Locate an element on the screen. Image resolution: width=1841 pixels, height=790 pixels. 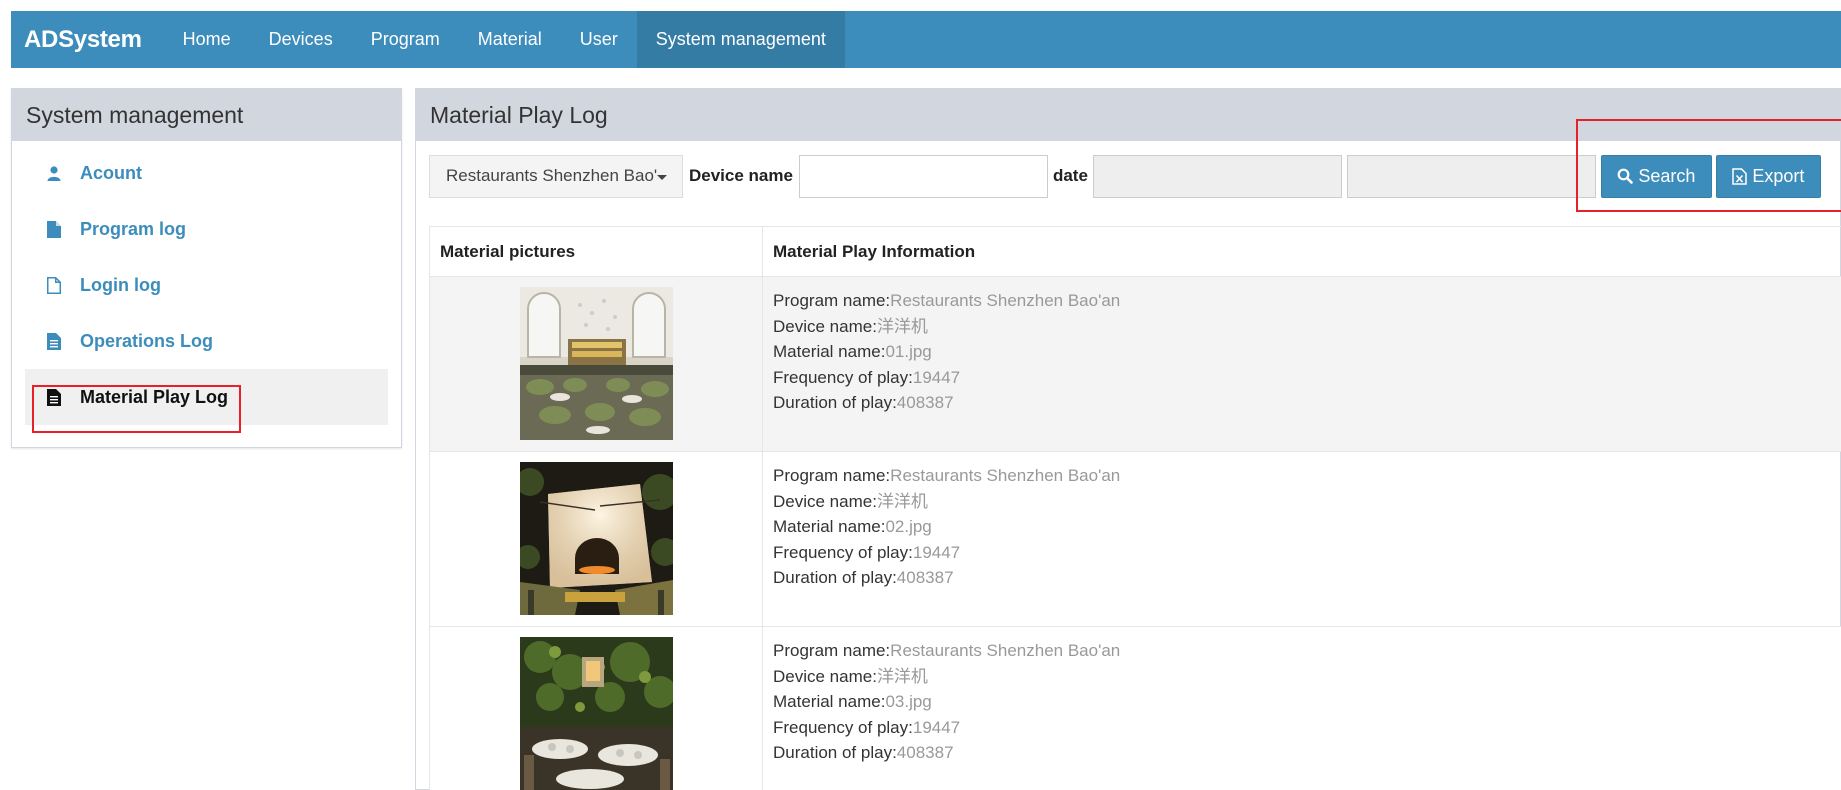
file-icon is located at coordinates (53, 229).